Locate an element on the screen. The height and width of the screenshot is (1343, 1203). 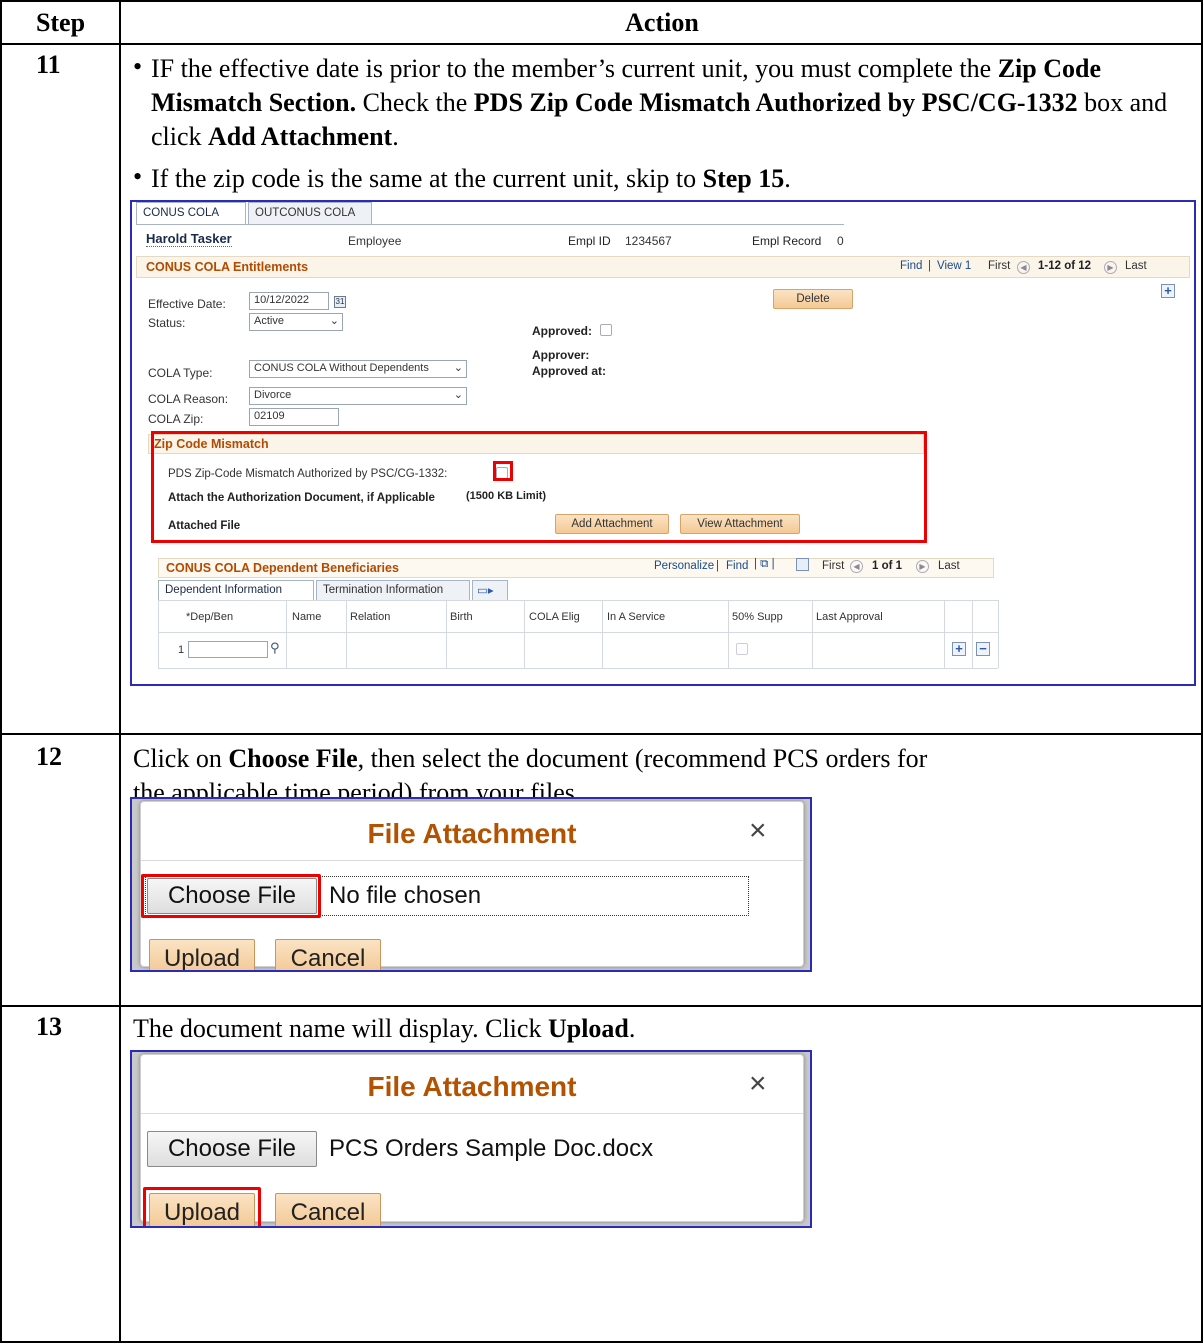
dialog-divider is located at coordinates (472, 860).